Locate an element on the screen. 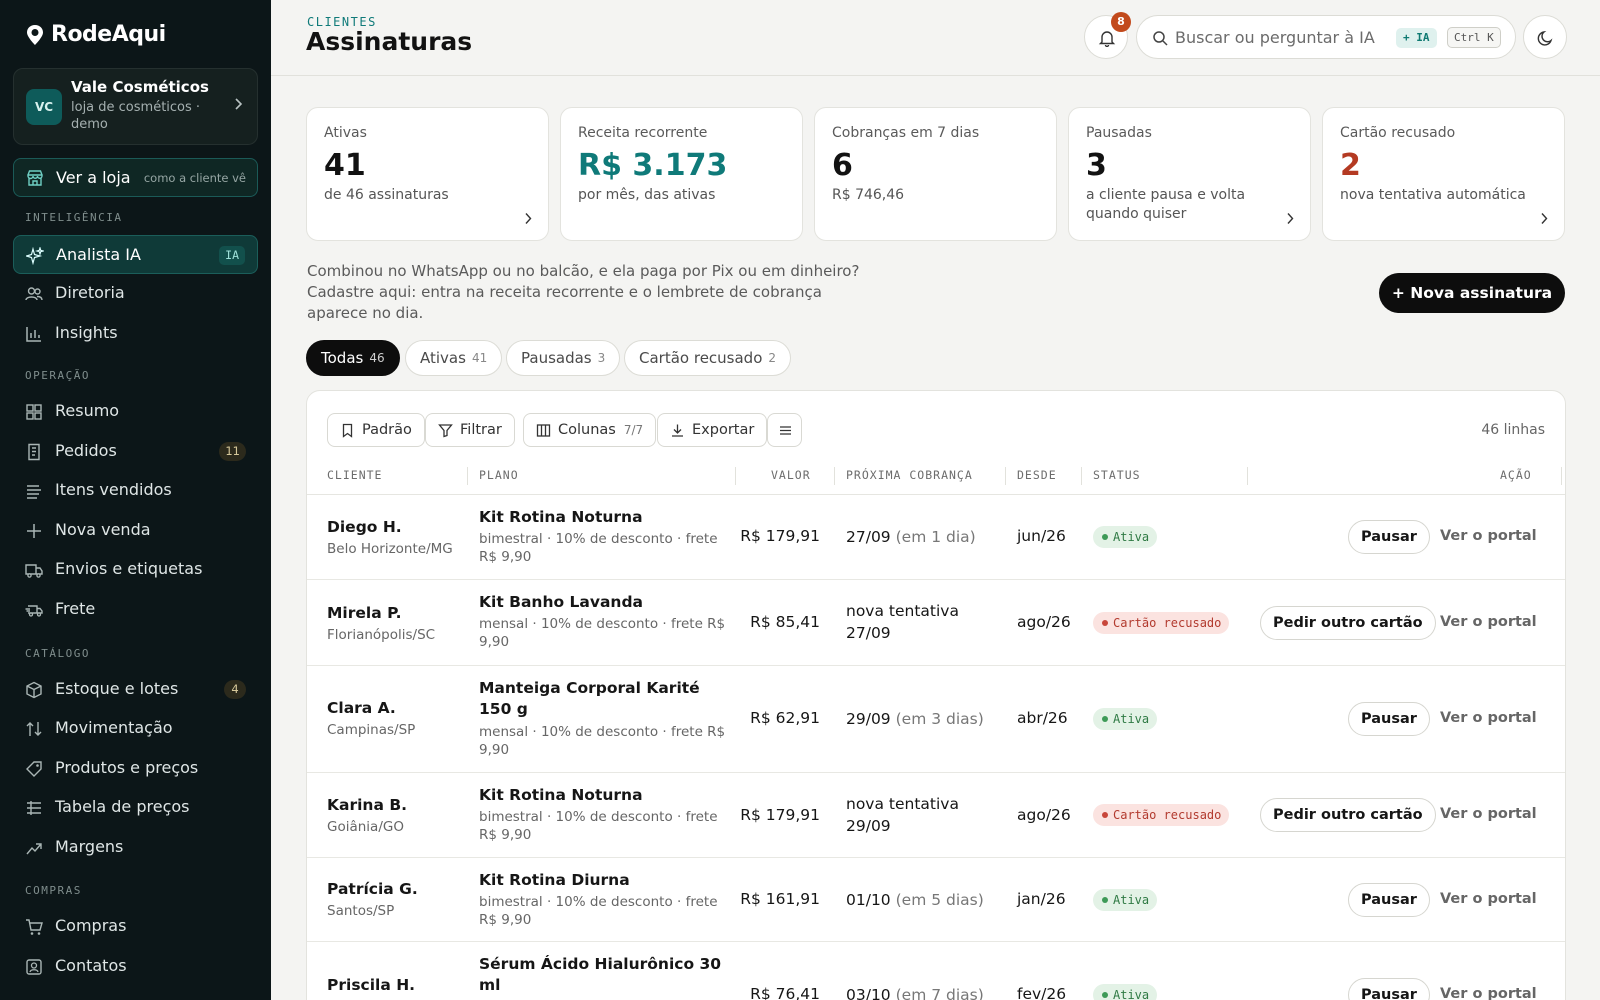 The image size is (1600, 1000). next-charge-relative: (em 7 dias) is located at coordinates (939, 993).